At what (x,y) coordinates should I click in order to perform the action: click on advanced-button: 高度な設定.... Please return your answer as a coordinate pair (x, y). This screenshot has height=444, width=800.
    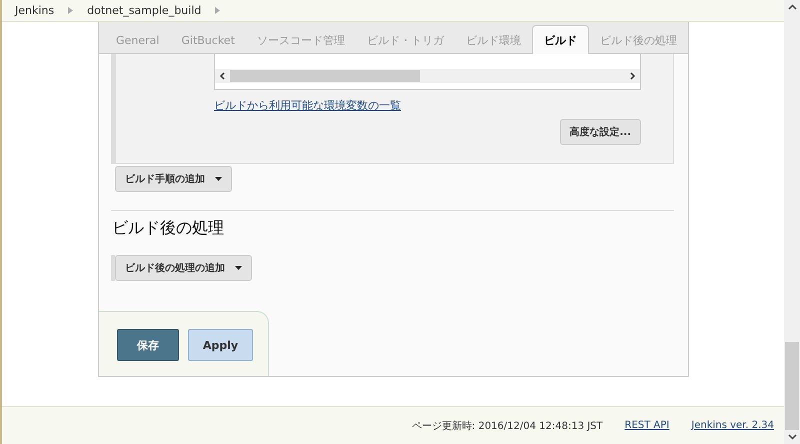
    Looking at the image, I should click on (600, 132).